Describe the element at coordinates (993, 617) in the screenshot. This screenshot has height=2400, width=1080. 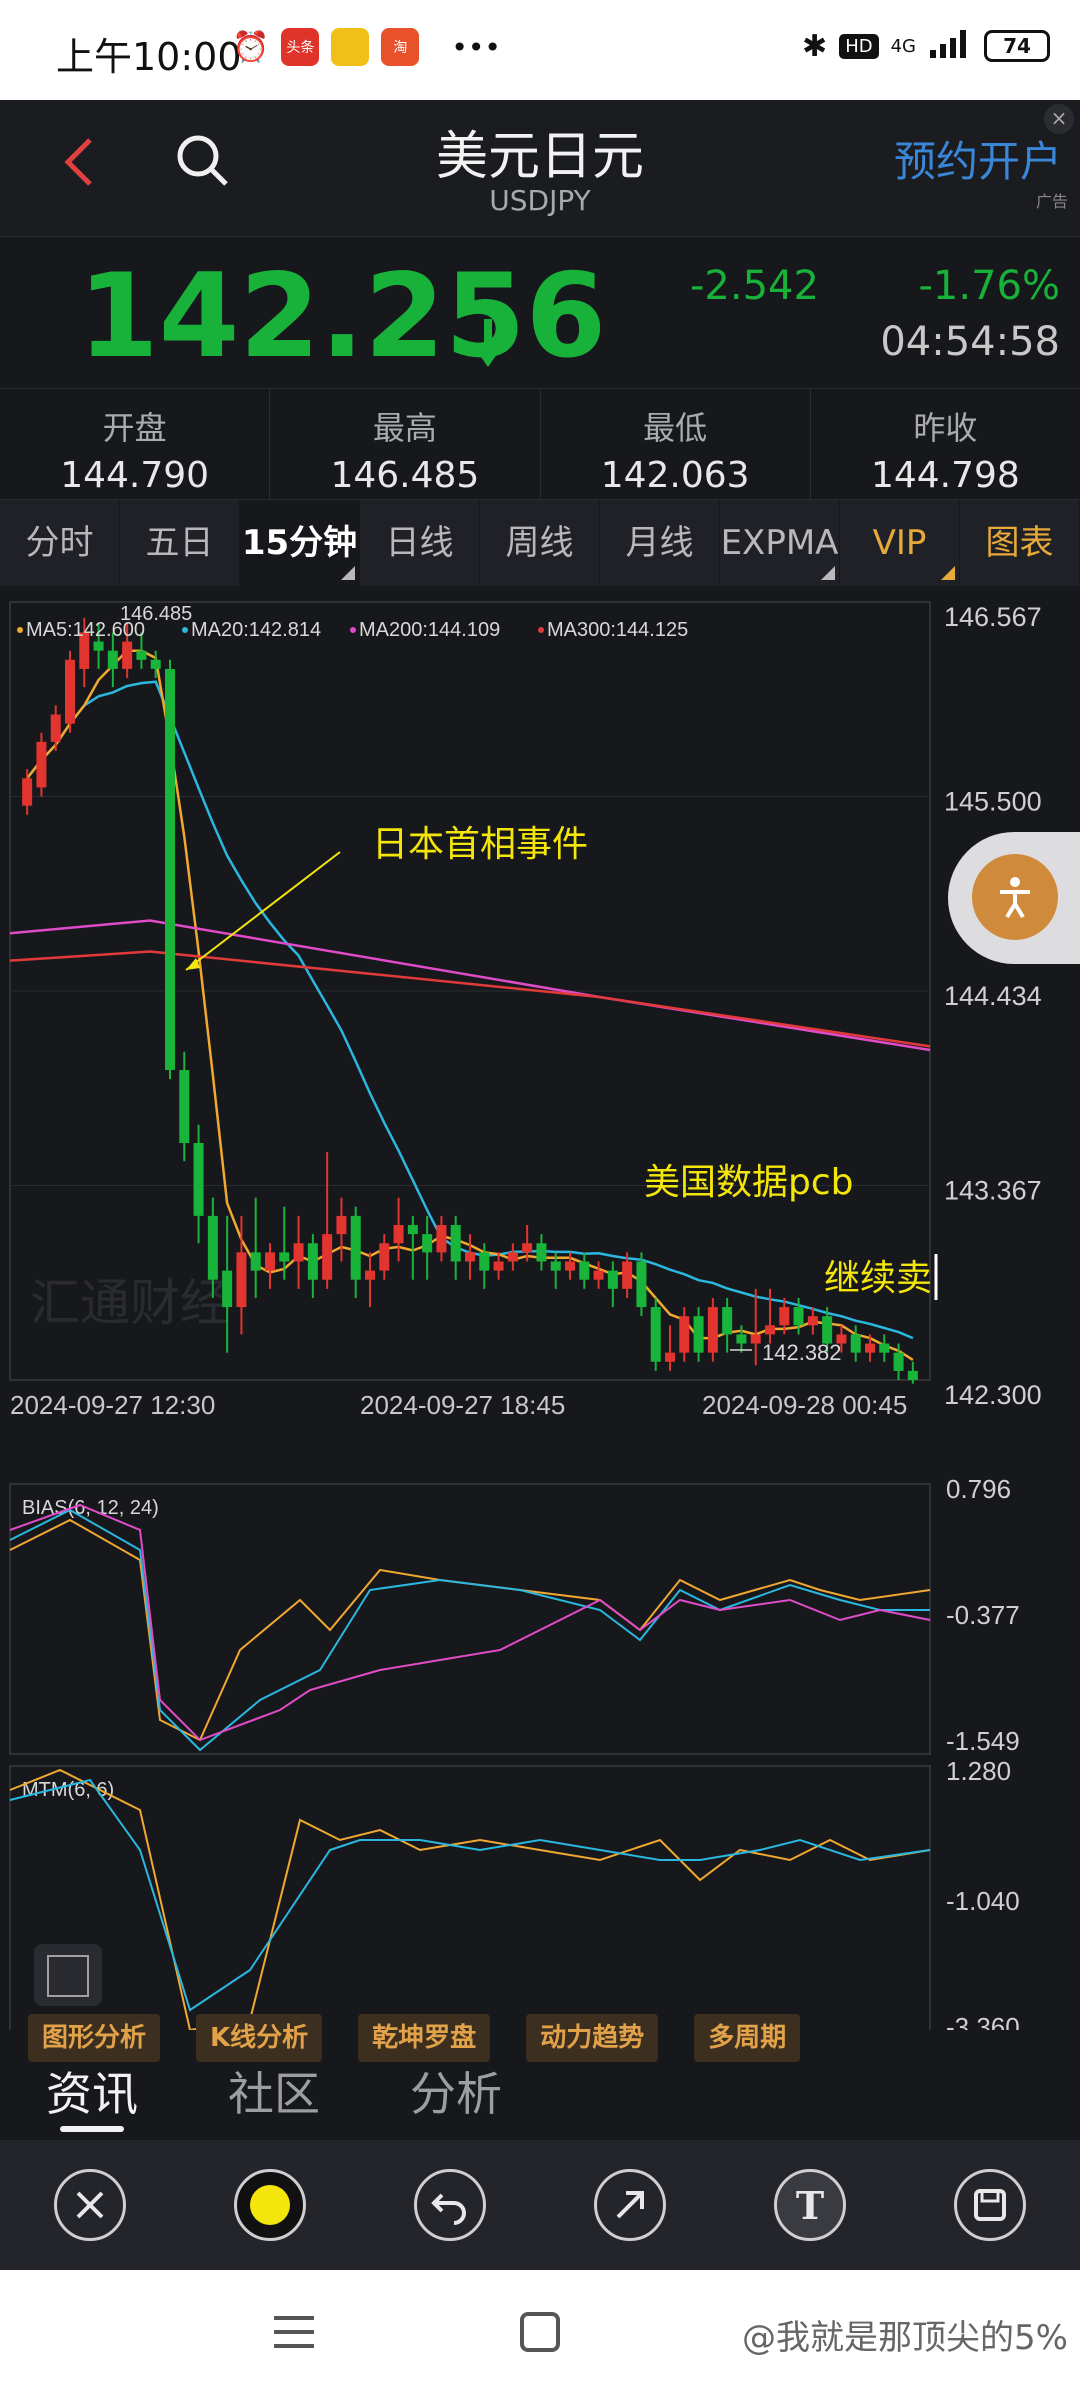
I see `y-tick-label: 146.567` at that location.